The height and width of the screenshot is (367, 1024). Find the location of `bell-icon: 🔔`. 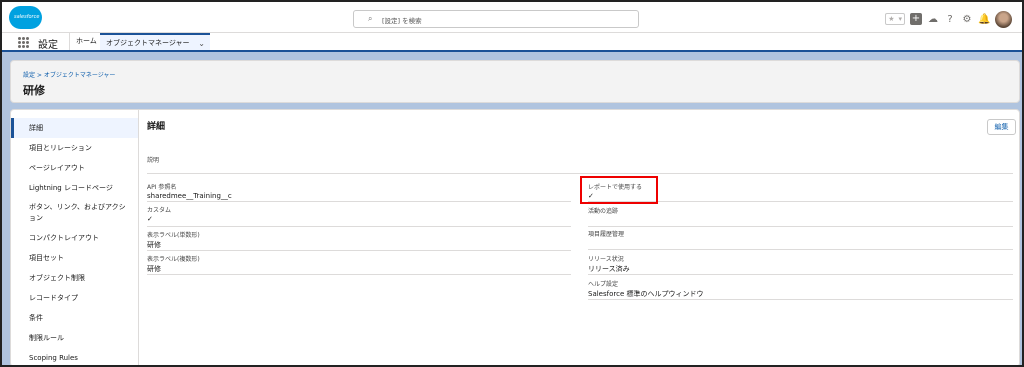

bell-icon: 🔔 is located at coordinates (984, 19).